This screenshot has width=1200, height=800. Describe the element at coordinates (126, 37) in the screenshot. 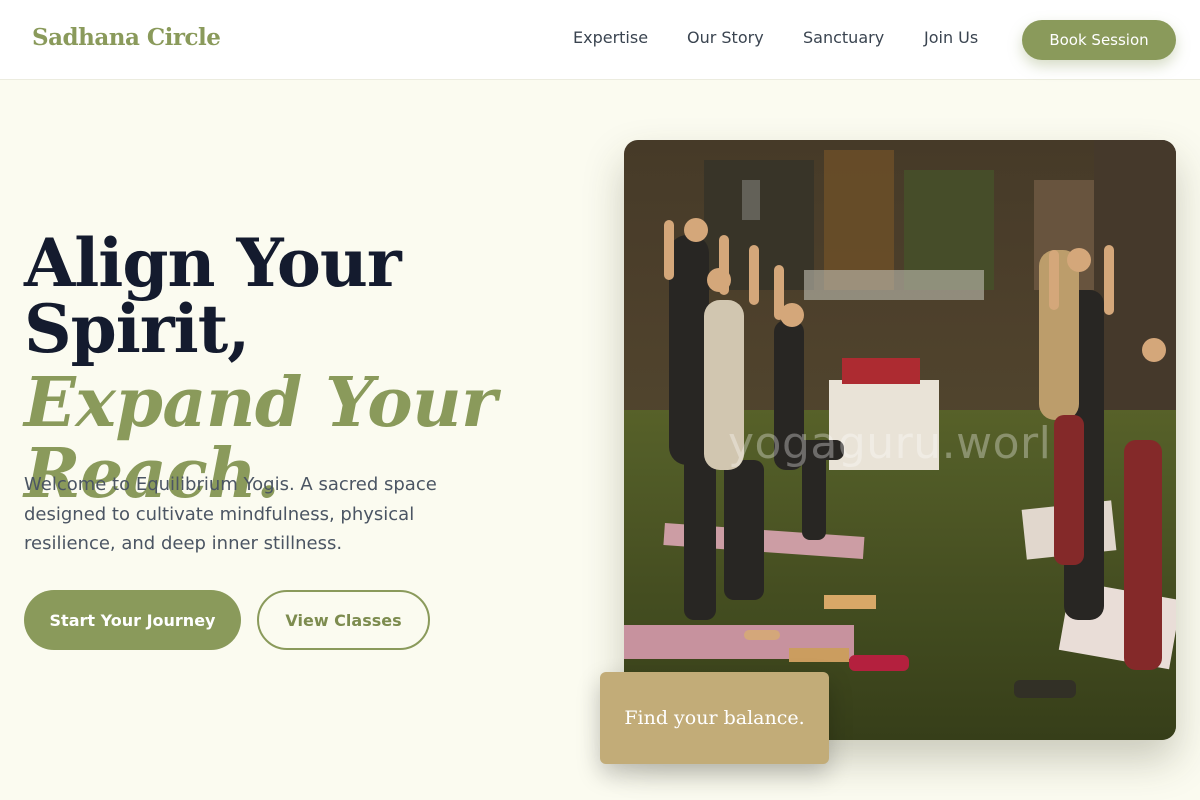

I see `brand-logo: Sadhana Circle` at that location.